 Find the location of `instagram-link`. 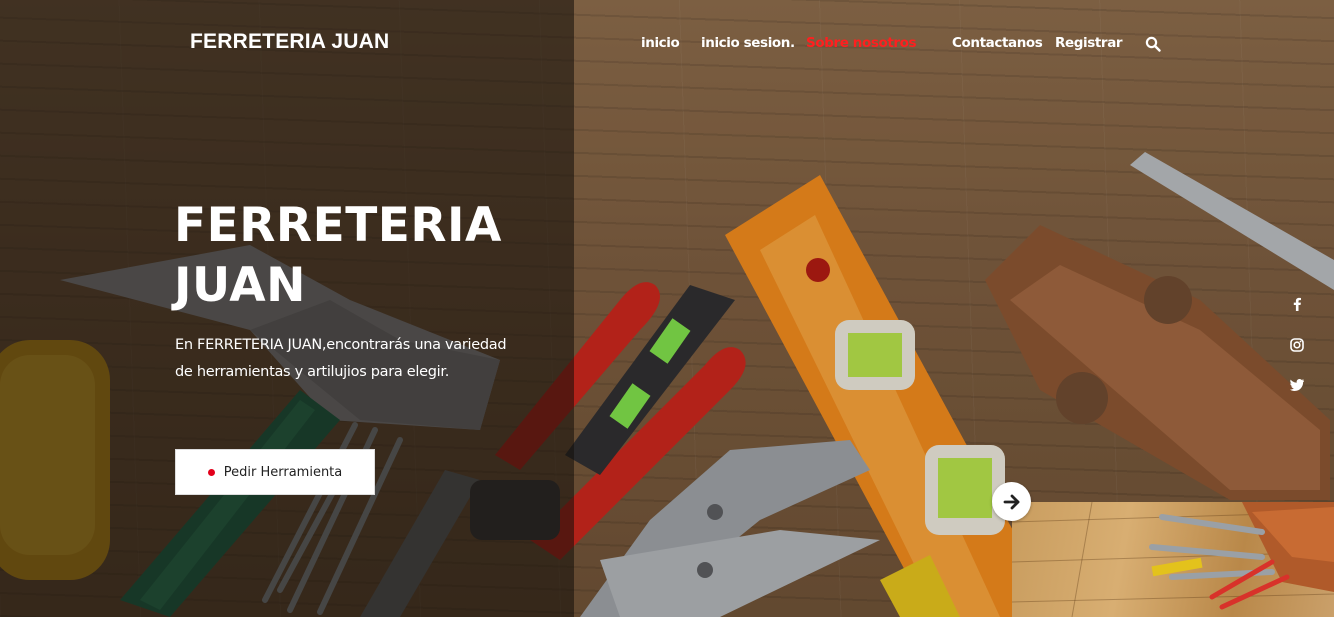

instagram-link is located at coordinates (1297, 345).